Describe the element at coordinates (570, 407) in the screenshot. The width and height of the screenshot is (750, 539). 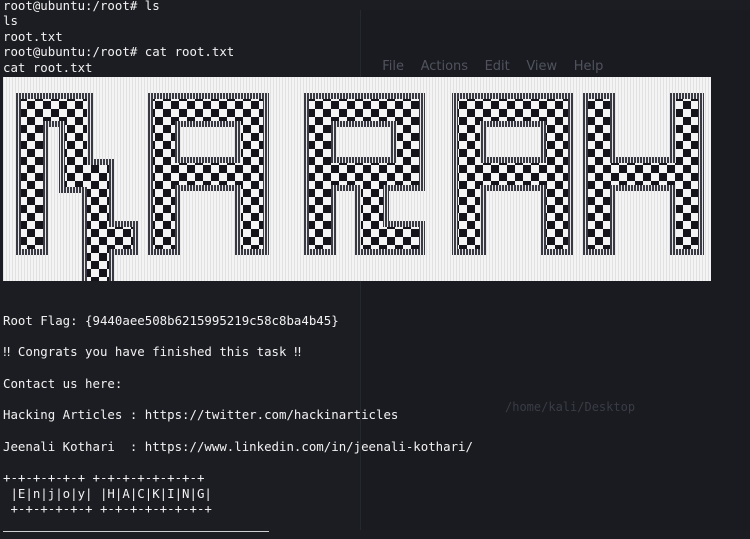
I see `background-path: /home/kali/Desktop` at that location.